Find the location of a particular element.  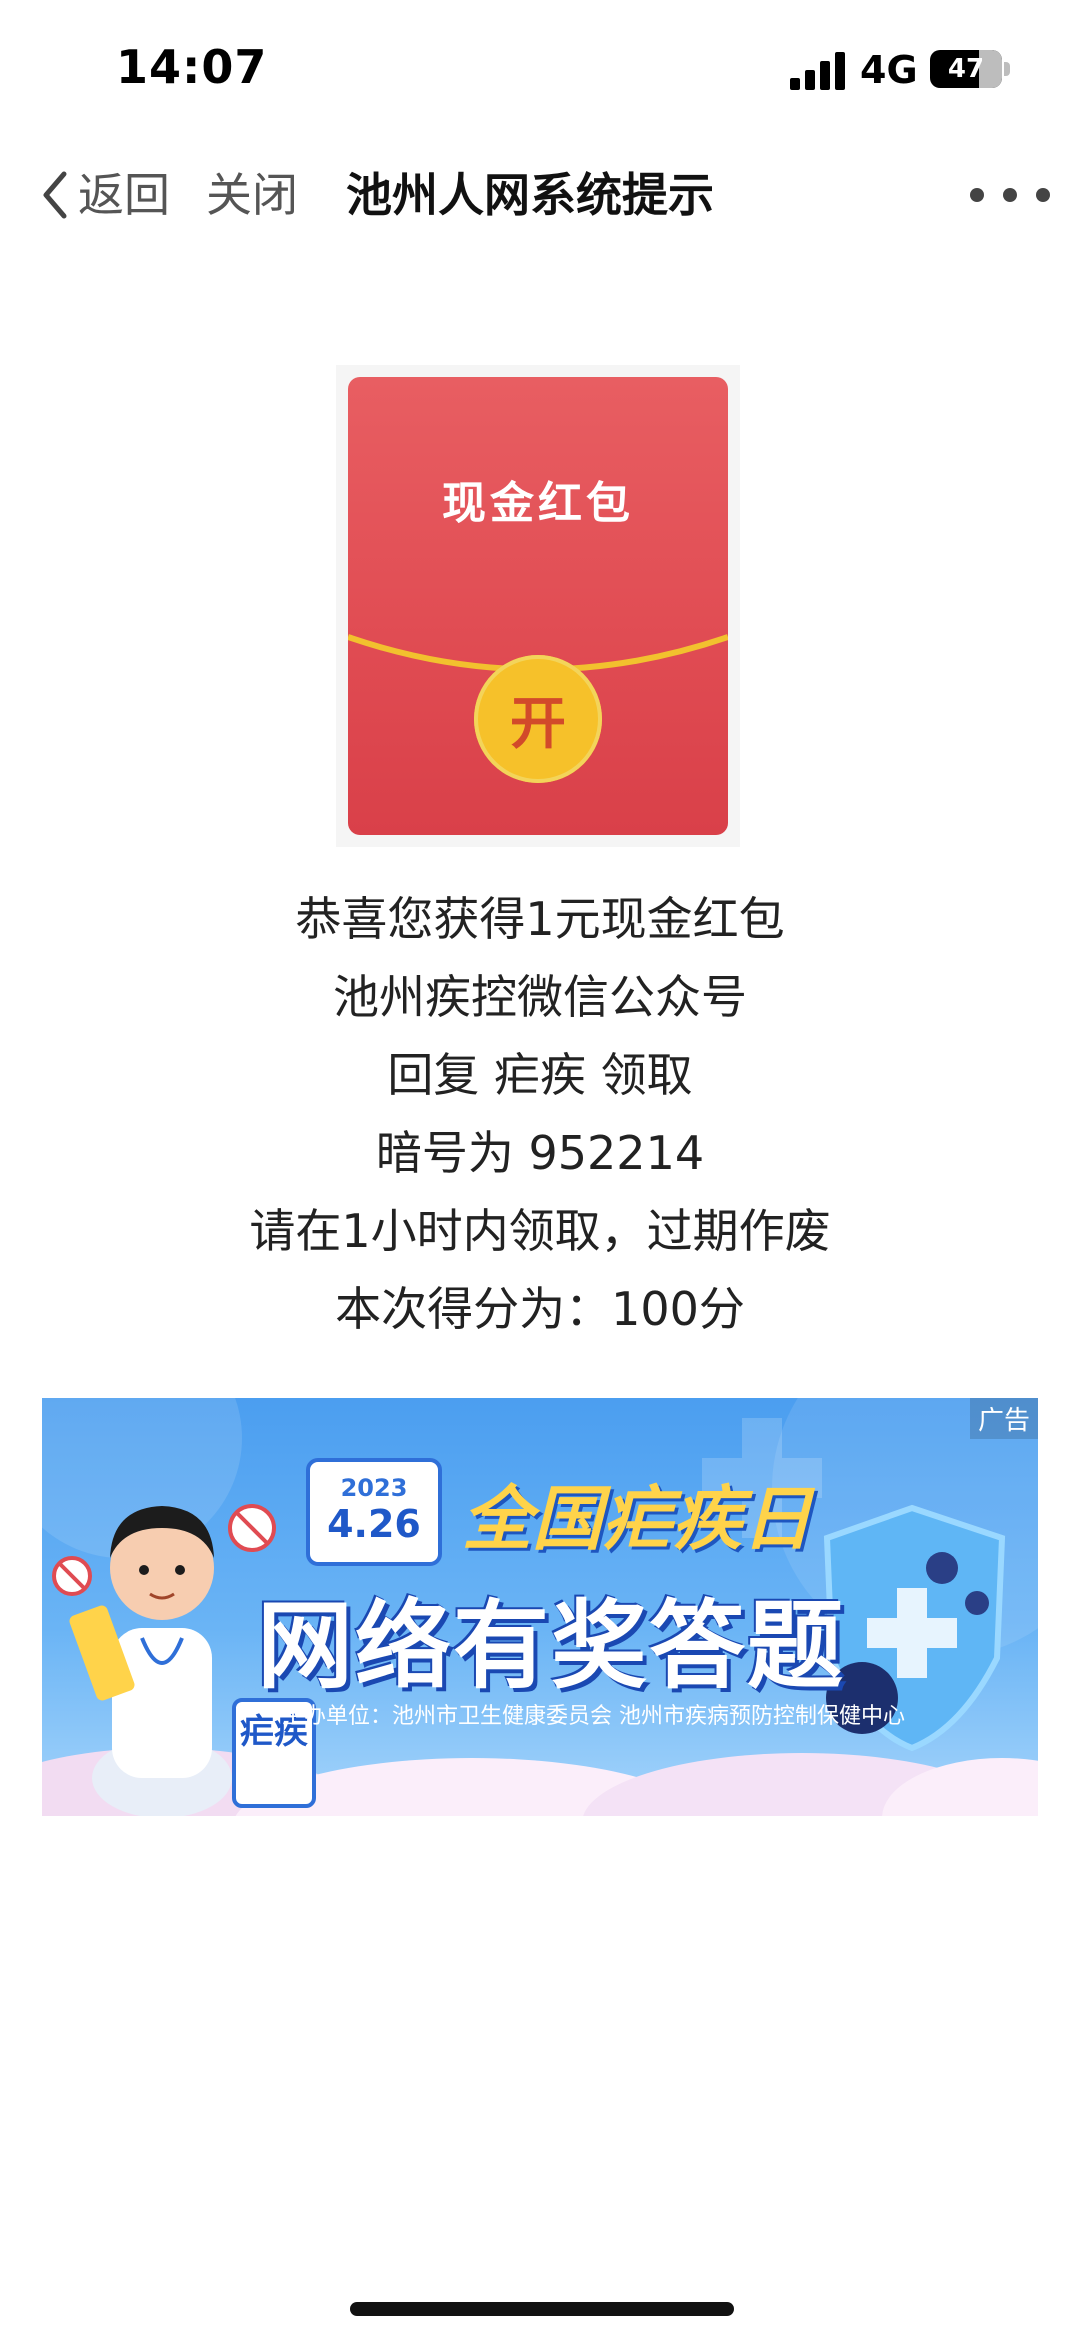

red-envelope-image: 现金红包 开 is located at coordinates (538, 606).